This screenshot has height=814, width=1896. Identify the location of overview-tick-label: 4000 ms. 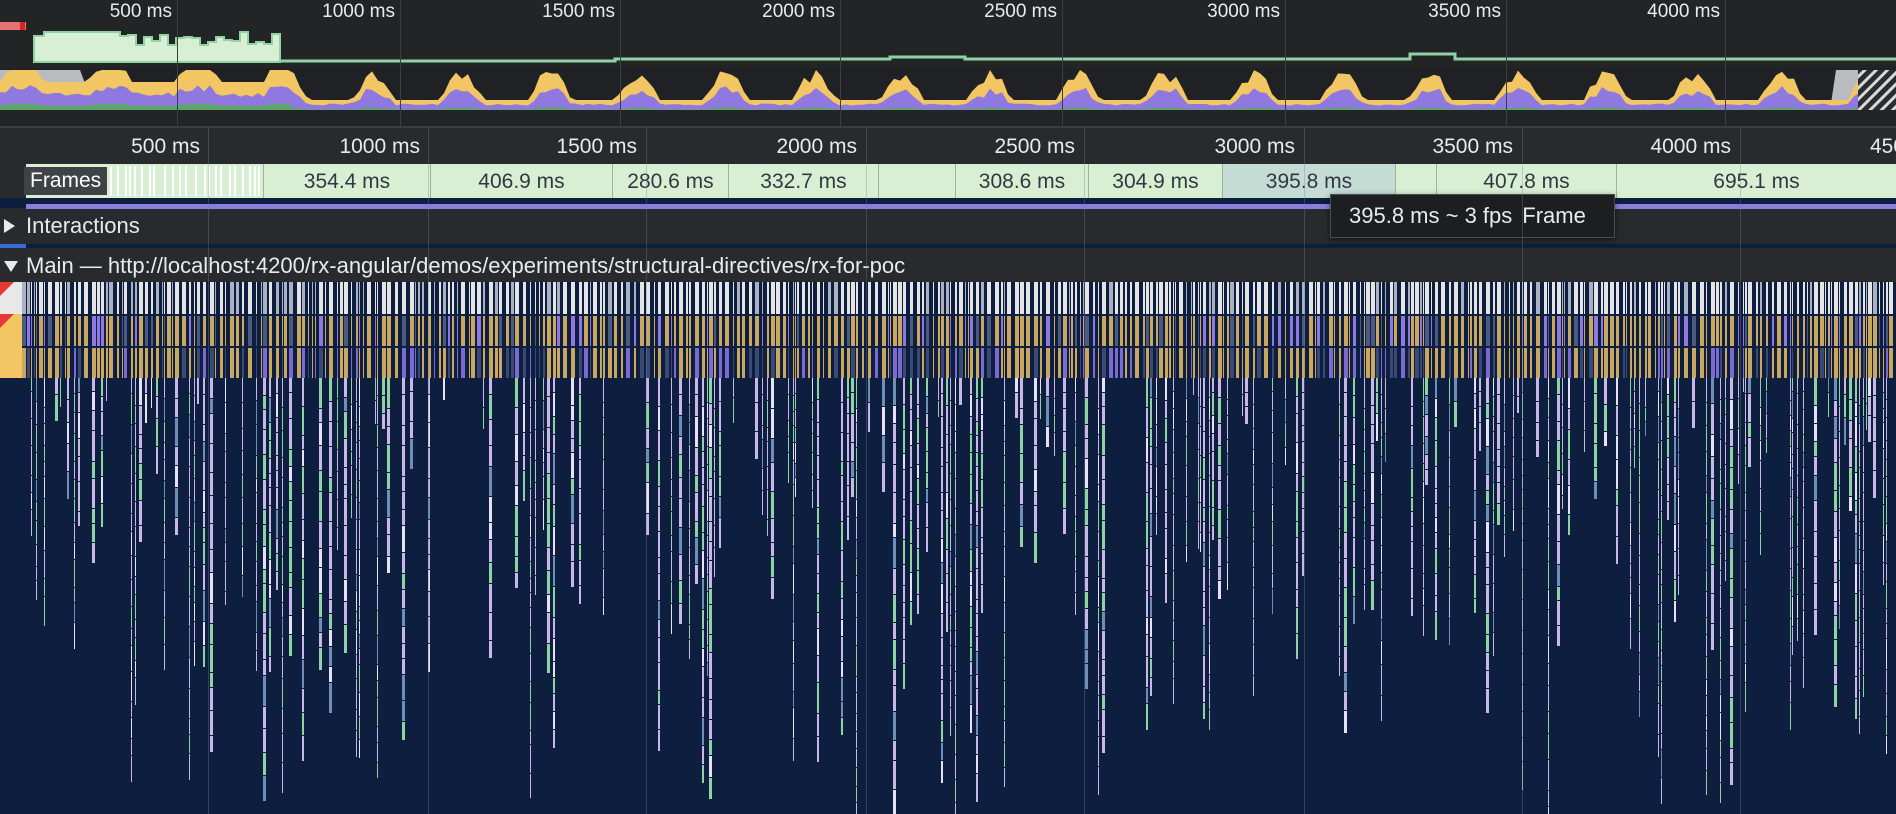
(1683, 11).